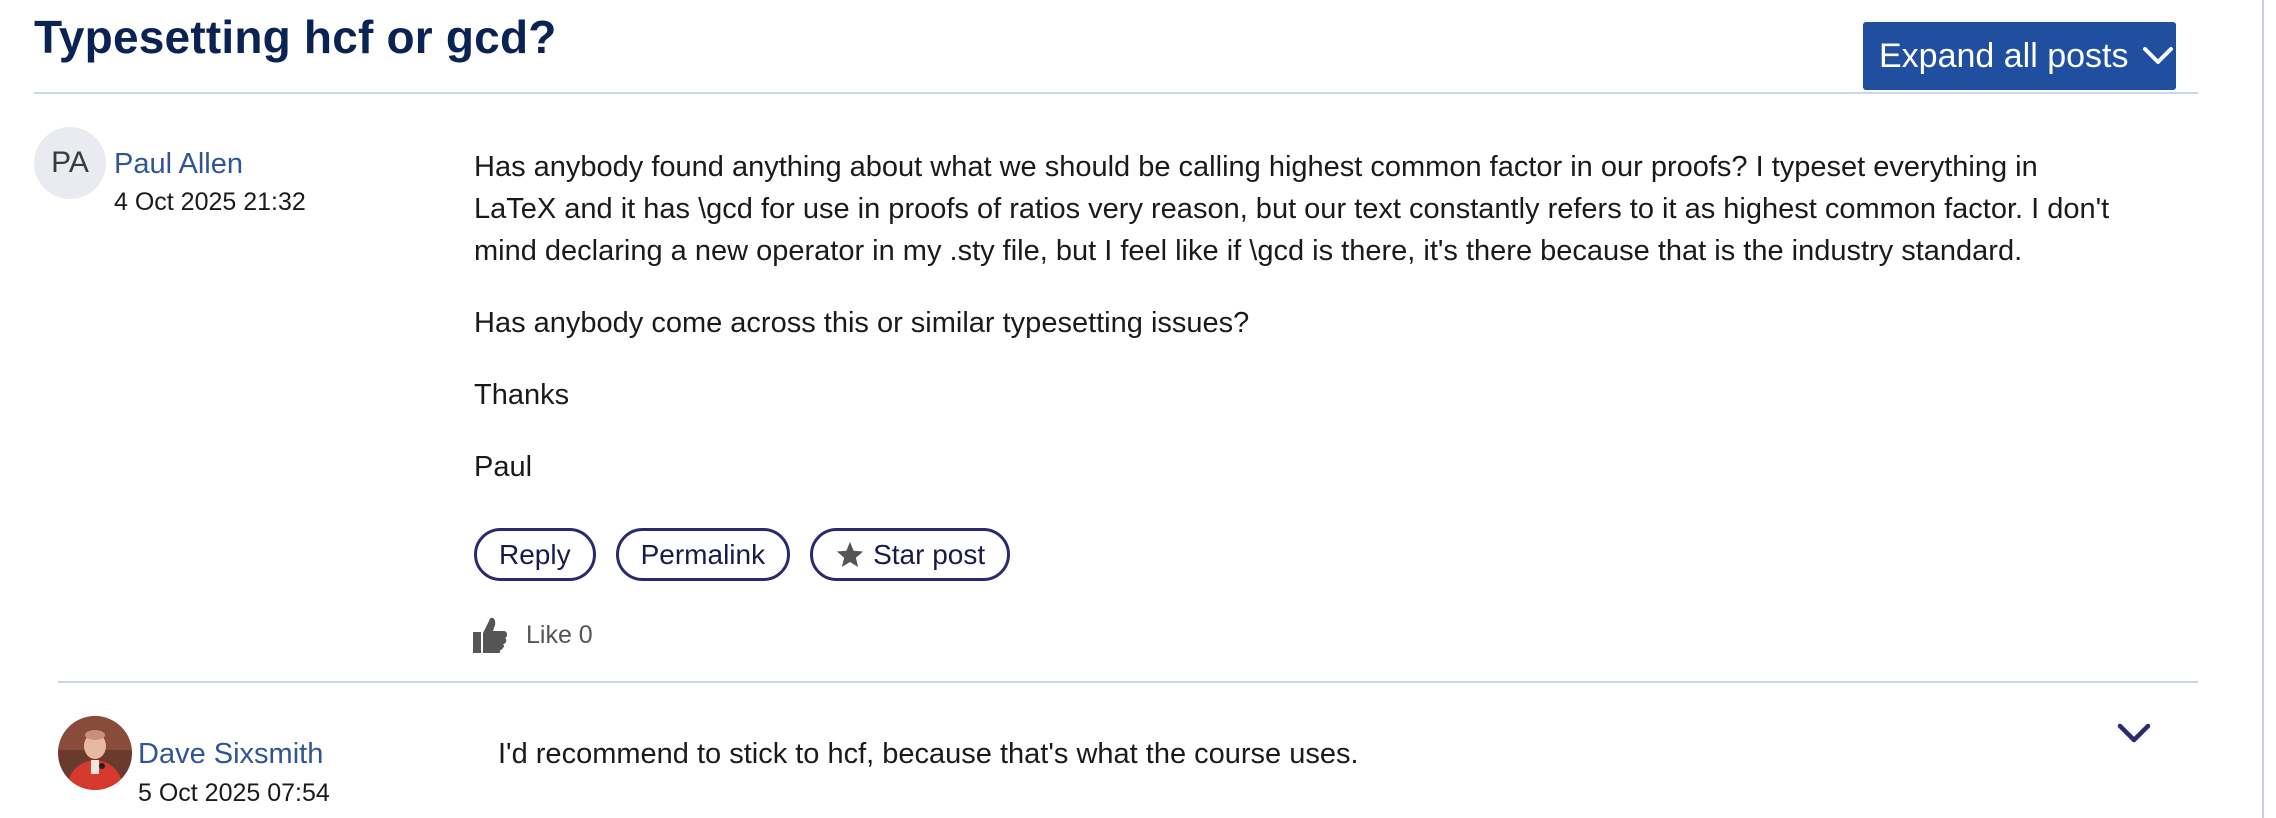  Describe the element at coordinates (929, 554) in the screenshot. I see `star-post-label: Star post` at that location.